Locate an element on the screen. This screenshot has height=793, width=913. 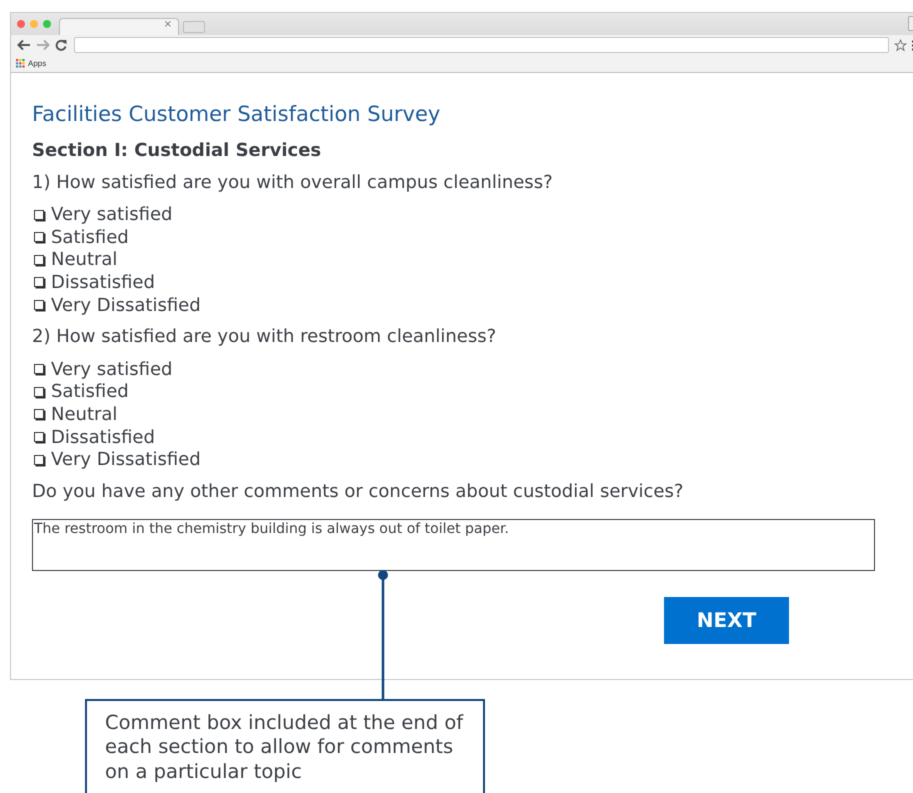
star-icon is located at coordinates (900, 45).